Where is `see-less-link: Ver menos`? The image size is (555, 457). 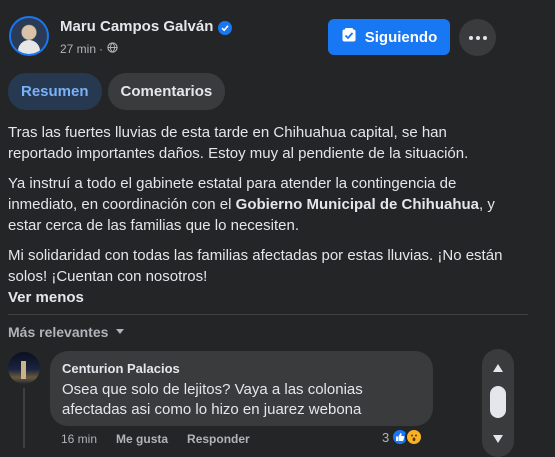
see-less-link: Ver menos is located at coordinates (46, 297).